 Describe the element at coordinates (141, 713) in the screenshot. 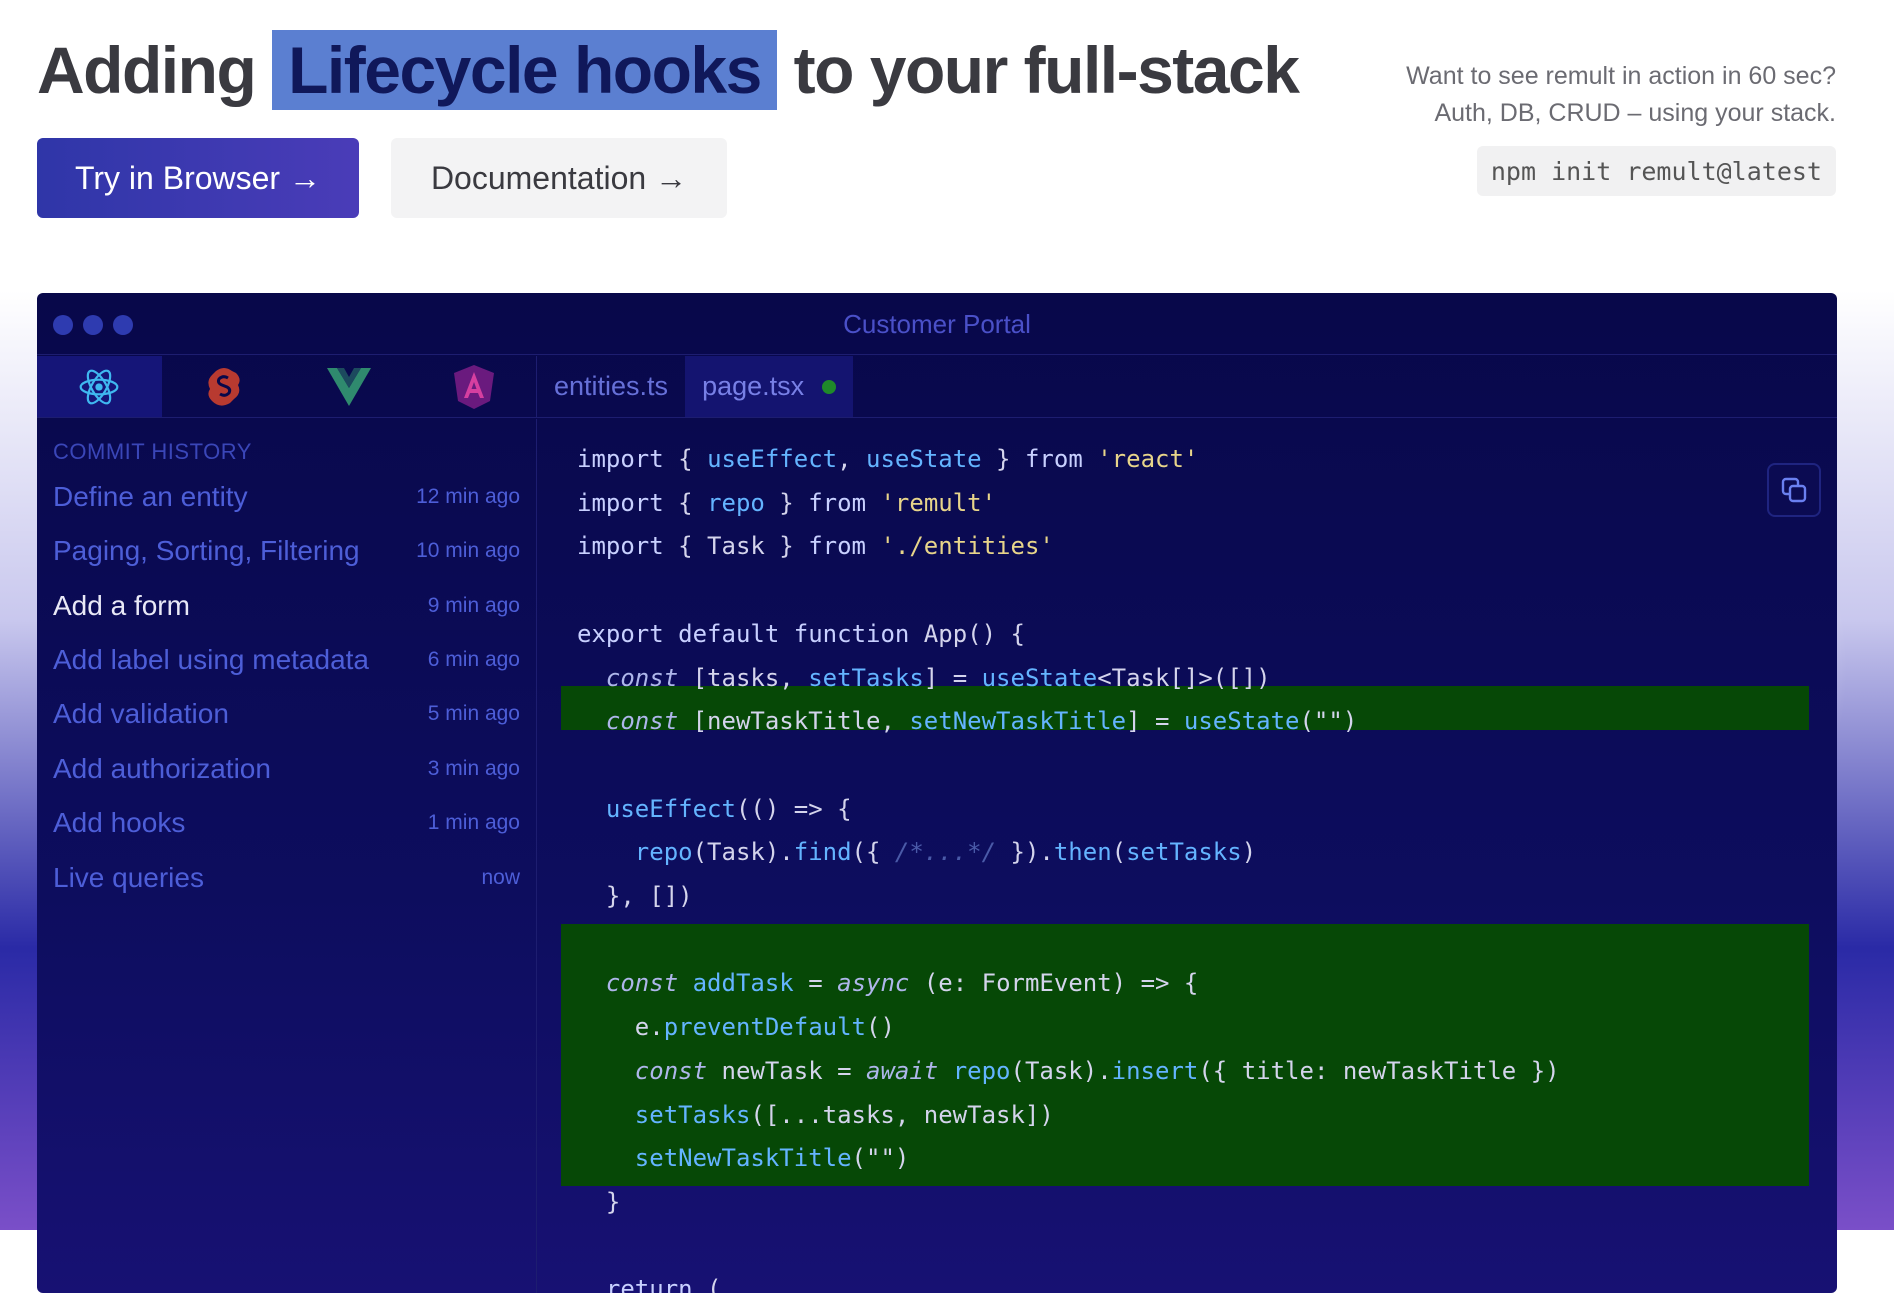

I see `commit-name: Add validation` at that location.